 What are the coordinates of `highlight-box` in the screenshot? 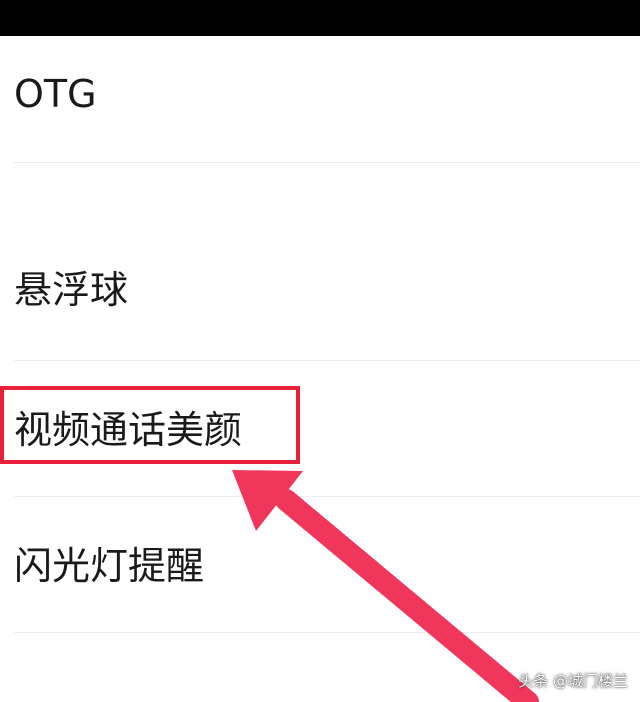 It's located at (150, 425).